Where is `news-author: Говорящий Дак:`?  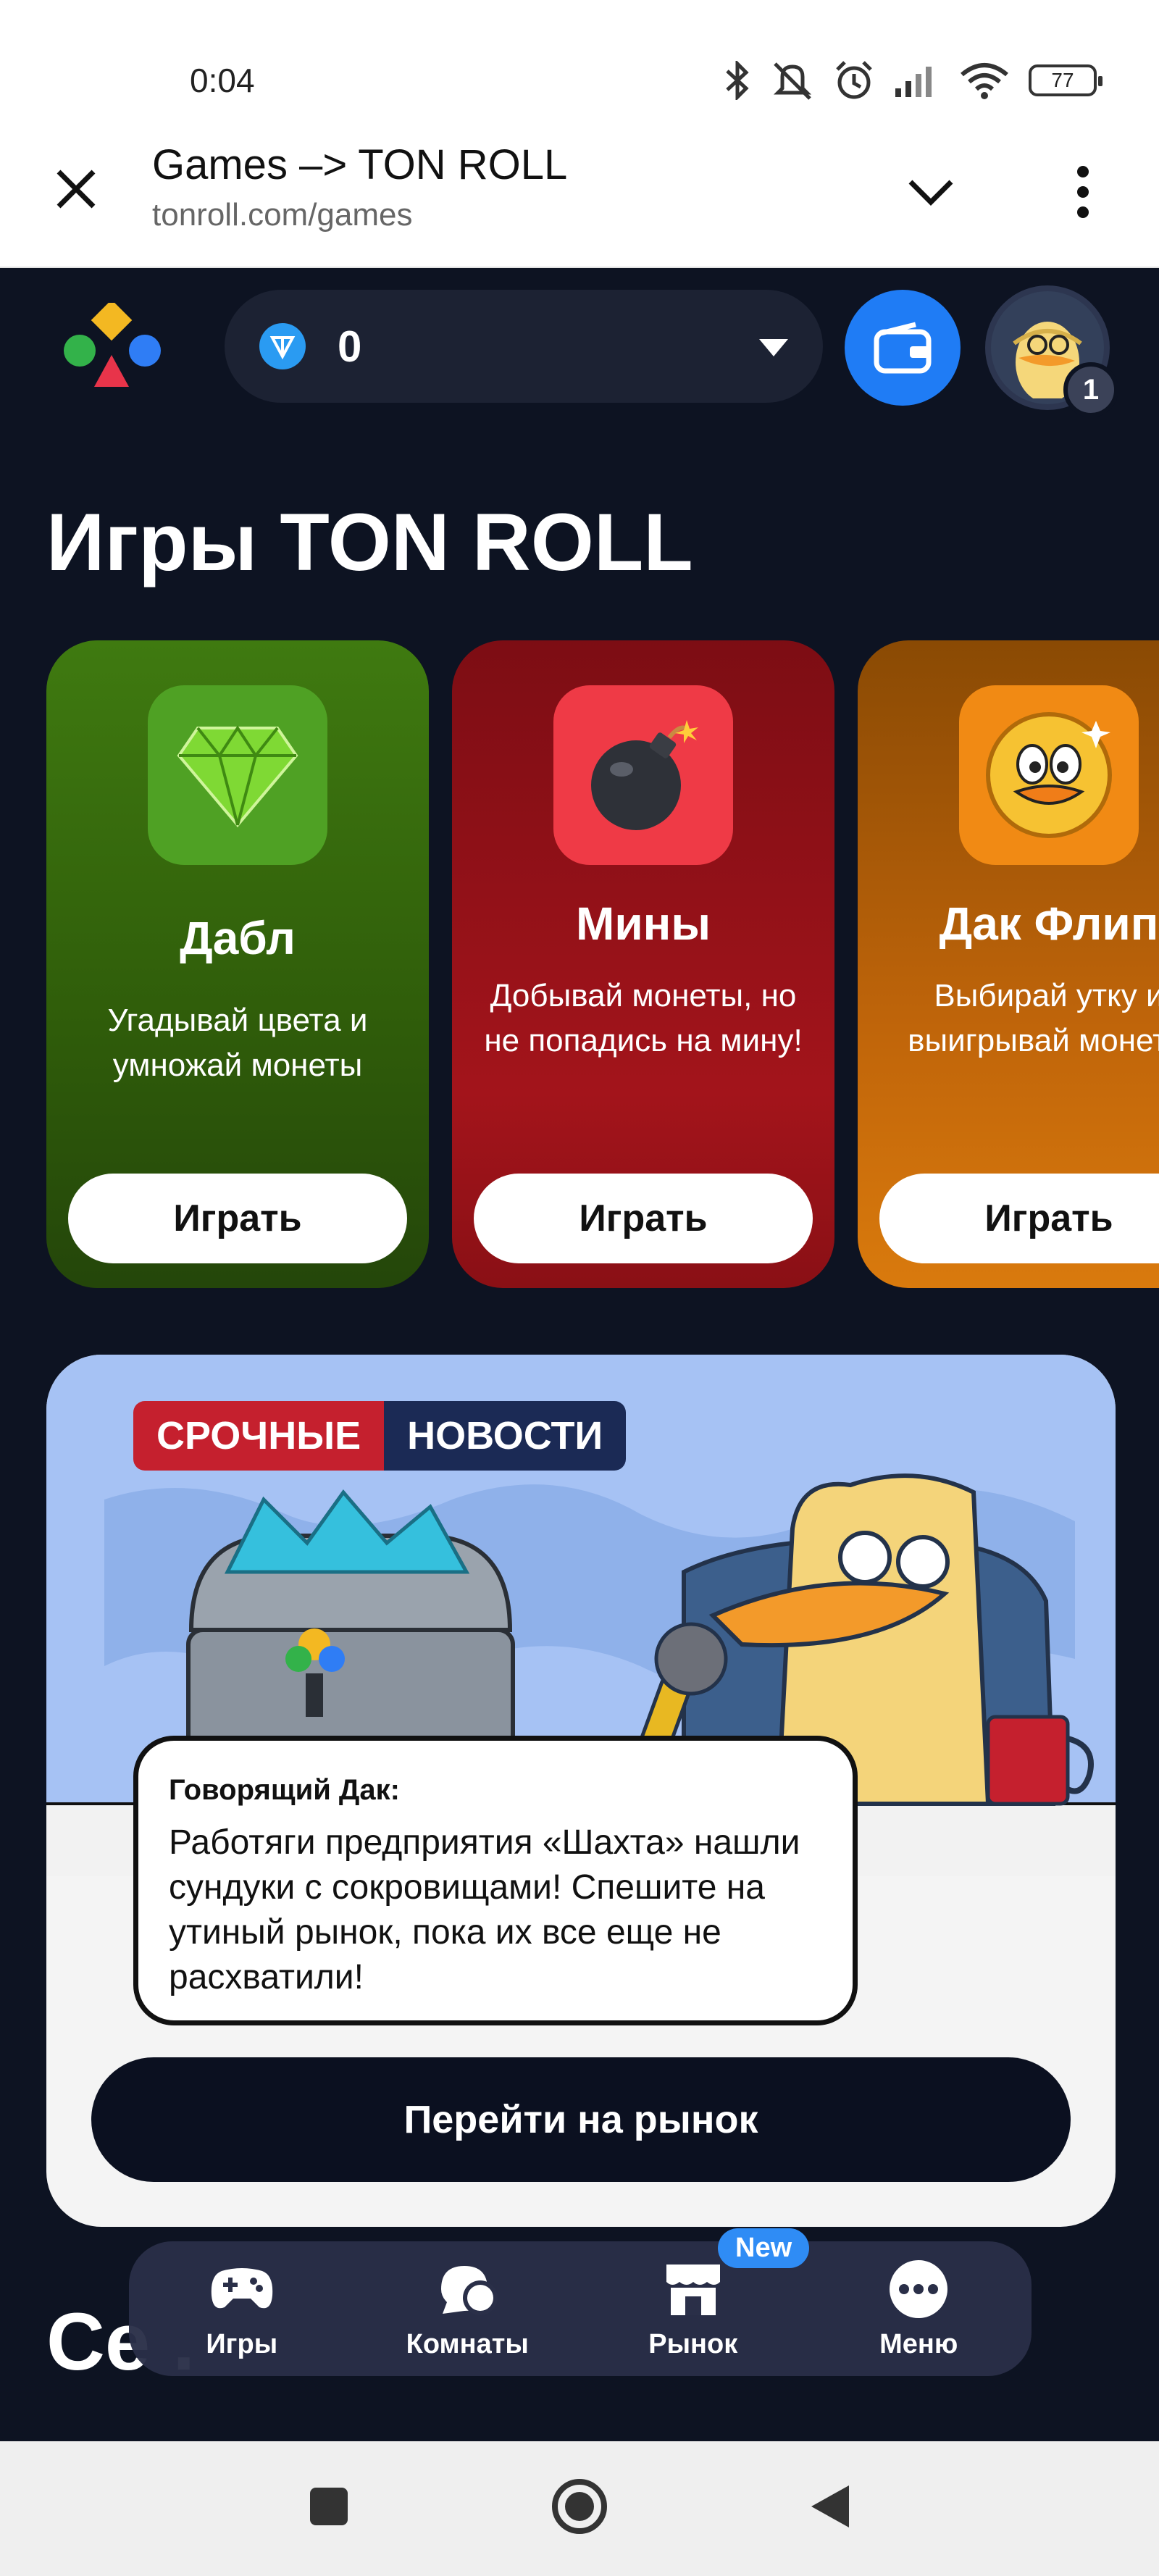 news-author: Говорящий Дак: is located at coordinates (284, 1790).